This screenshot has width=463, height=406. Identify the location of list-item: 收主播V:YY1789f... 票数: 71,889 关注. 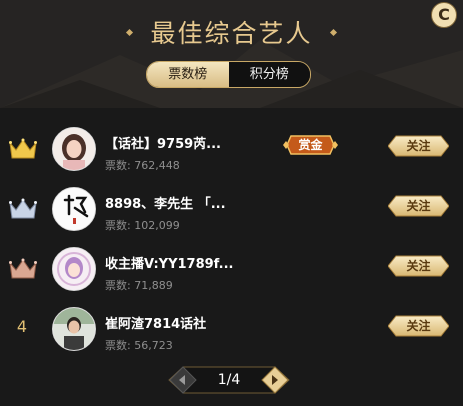
(231, 268).